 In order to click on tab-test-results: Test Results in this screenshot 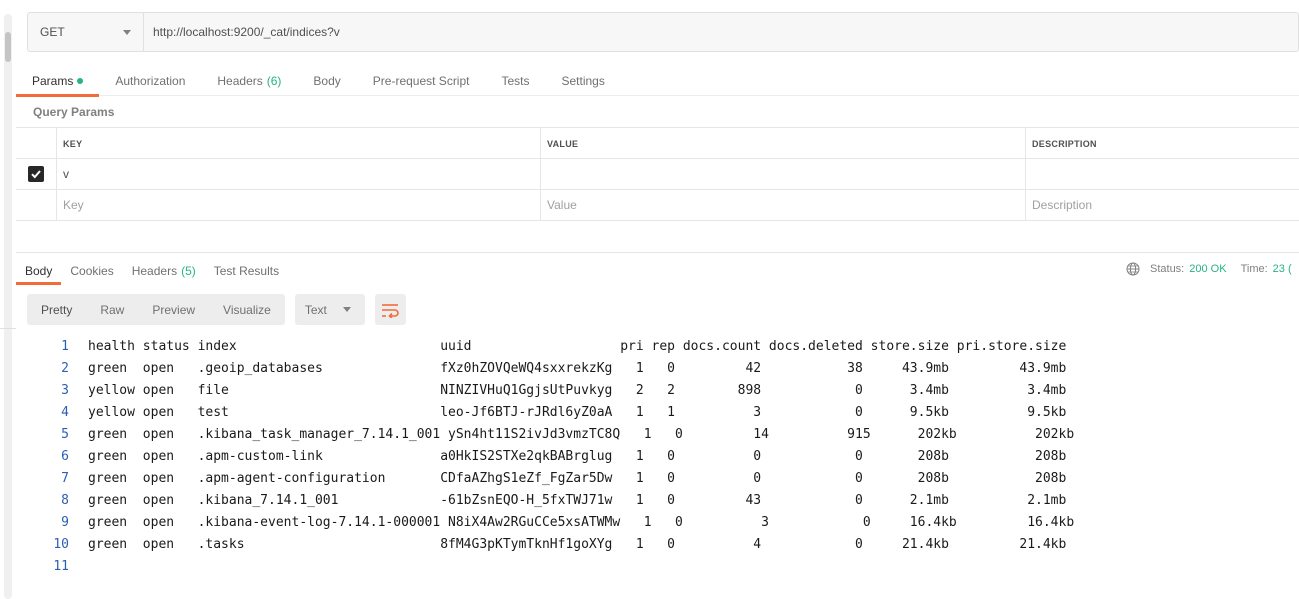, I will do `click(246, 271)`.